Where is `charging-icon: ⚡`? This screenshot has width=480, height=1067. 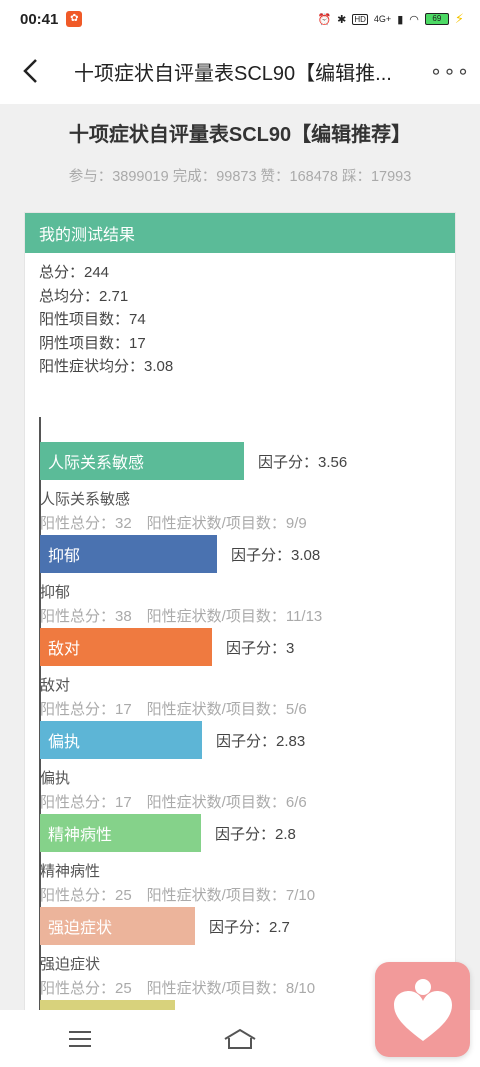
charging-icon: ⚡ is located at coordinates (459, 18).